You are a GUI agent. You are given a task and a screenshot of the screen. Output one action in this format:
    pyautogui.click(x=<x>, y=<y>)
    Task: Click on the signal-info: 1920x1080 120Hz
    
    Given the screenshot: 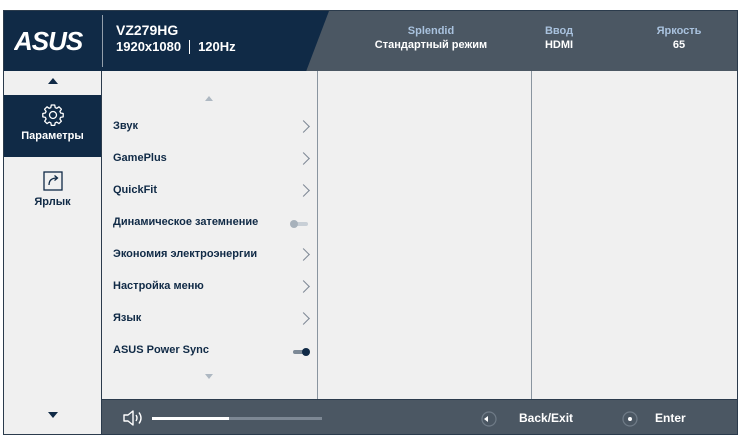 What is the action you would take?
    pyautogui.click(x=176, y=47)
    